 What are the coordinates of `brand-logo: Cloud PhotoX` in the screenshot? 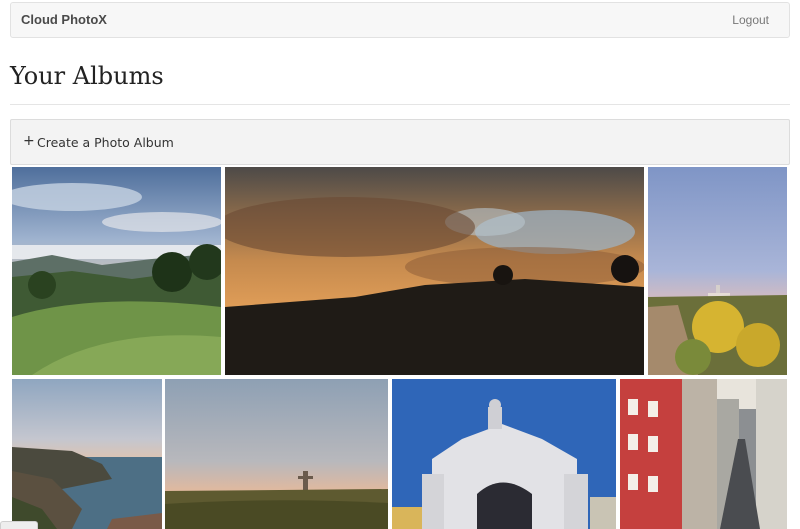 It's located at (64, 19).